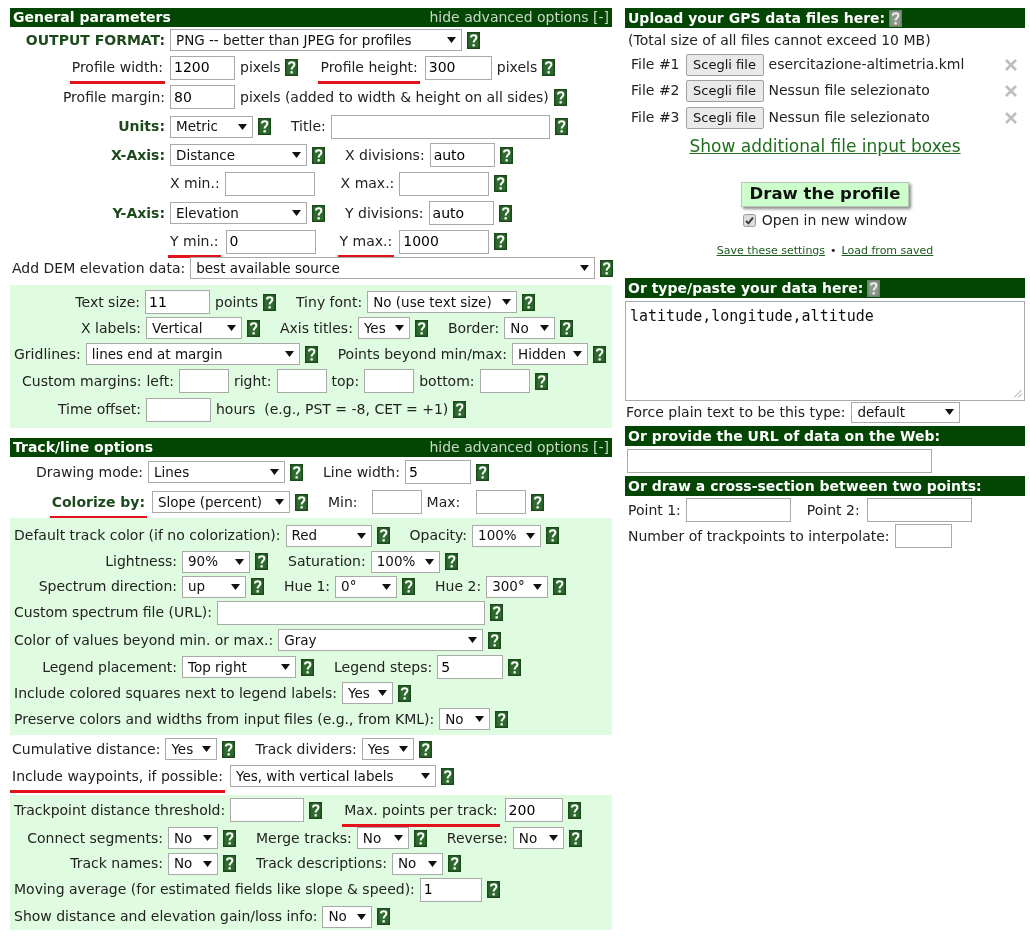  Describe the element at coordinates (550, 354) in the screenshot. I see `dropdown: Hidden` at that location.